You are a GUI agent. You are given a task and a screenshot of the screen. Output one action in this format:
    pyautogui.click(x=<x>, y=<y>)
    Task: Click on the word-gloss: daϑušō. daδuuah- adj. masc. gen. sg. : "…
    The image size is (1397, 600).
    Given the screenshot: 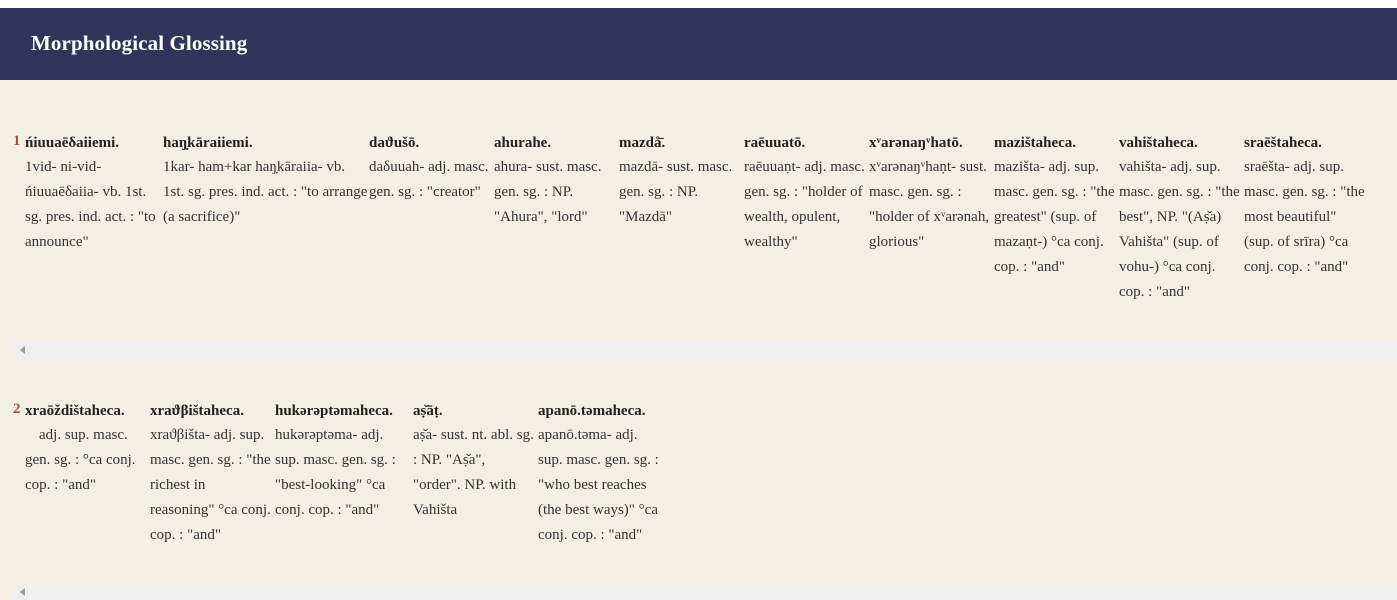 What is the action you would take?
    pyautogui.click(x=430, y=169)
    